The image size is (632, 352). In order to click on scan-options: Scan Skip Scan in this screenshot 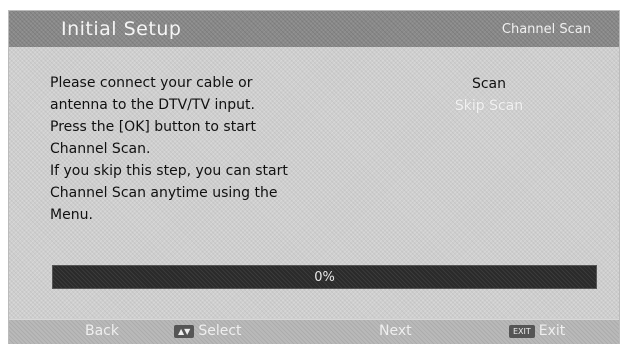, I will do `click(489, 95)`.